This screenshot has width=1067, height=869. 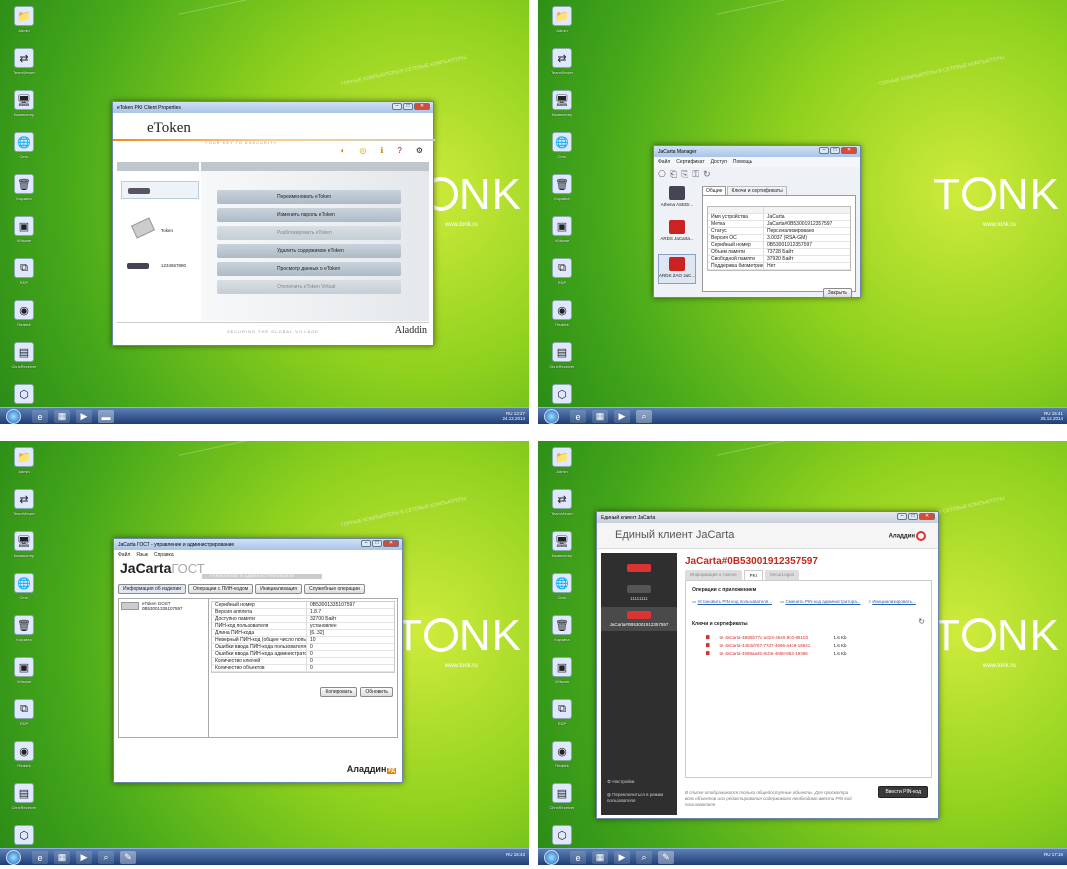 I want to click on jcm-titlebar: JaCarta Manager – □ ✕, so click(x=757, y=151).